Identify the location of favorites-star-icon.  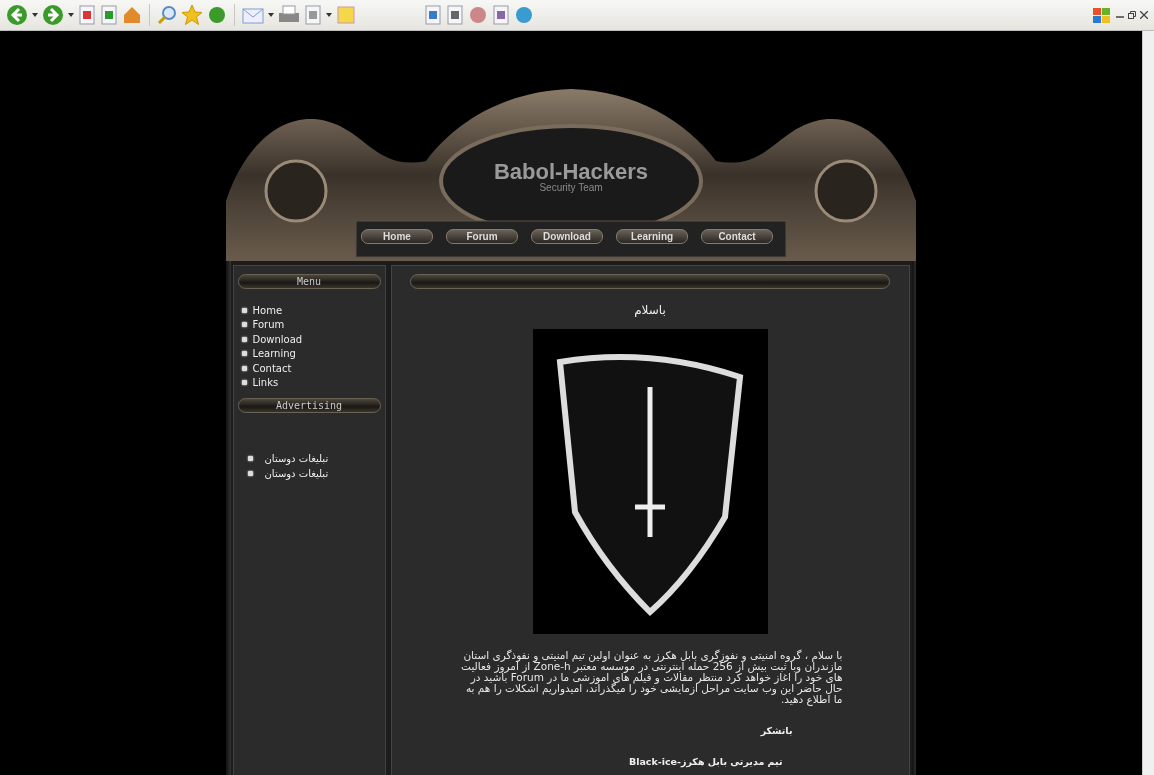
(192, 15).